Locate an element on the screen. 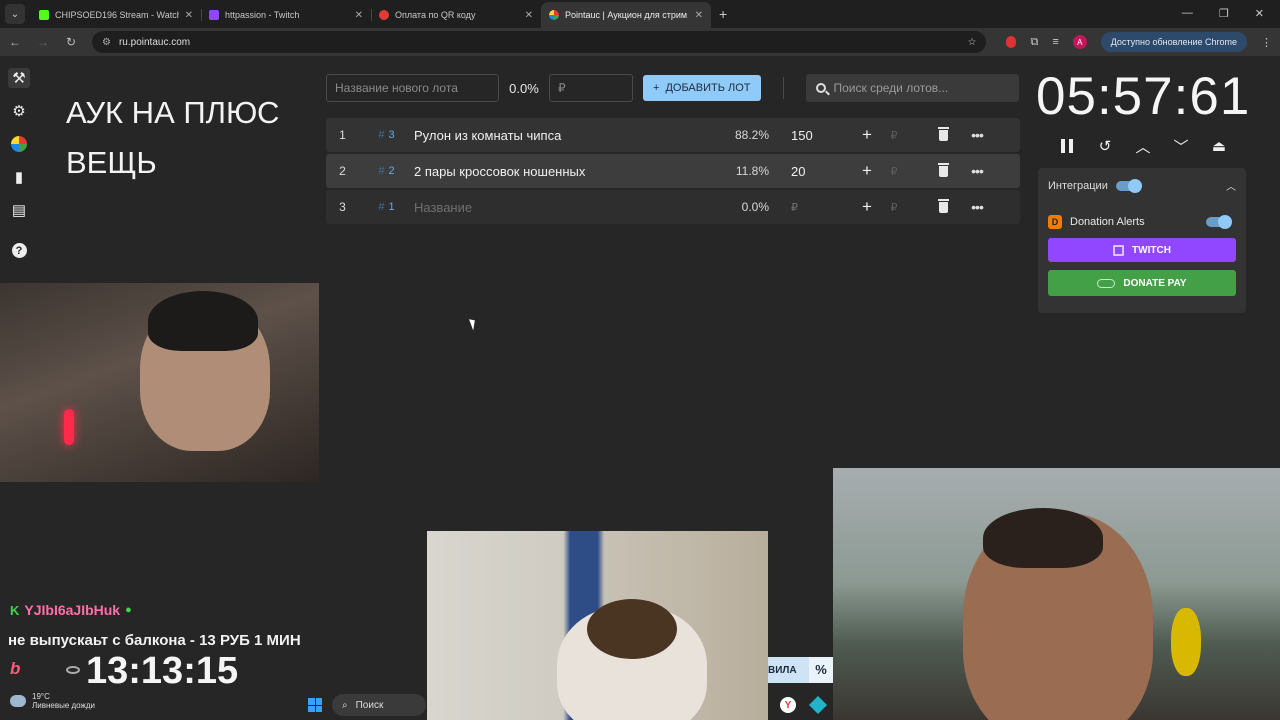 The width and height of the screenshot is (1280, 720). chrome-update-button: Доступно обновление Chrome is located at coordinates (1173, 42).